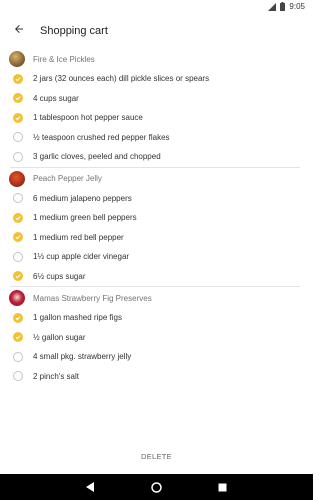  Describe the element at coordinates (156, 298) in the screenshot. I see `recipe-header: Mamas Strawberry Fig Preserves` at that location.